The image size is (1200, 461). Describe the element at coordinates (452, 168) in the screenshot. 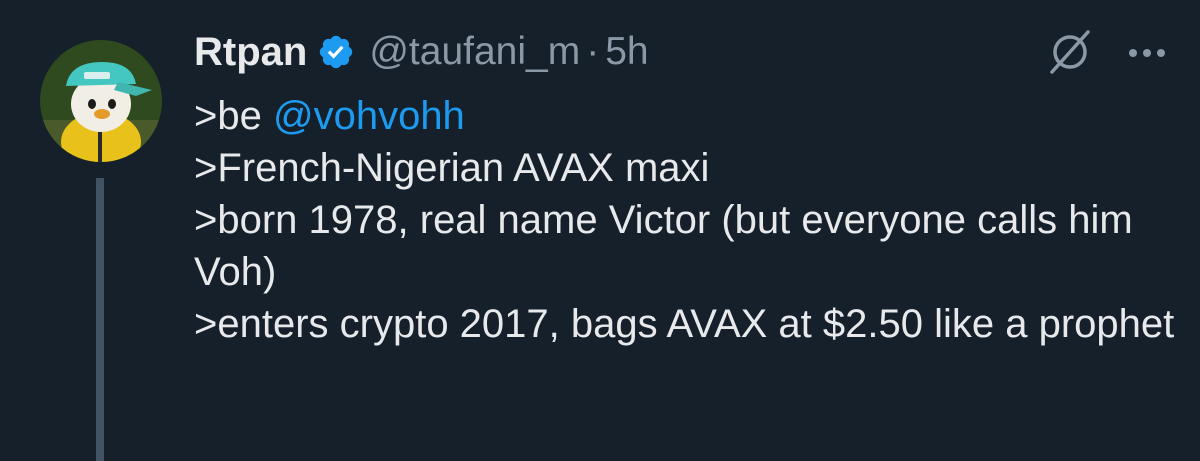

I see `tweet-line-2: >French-Nigerian AVAX maxi` at that location.